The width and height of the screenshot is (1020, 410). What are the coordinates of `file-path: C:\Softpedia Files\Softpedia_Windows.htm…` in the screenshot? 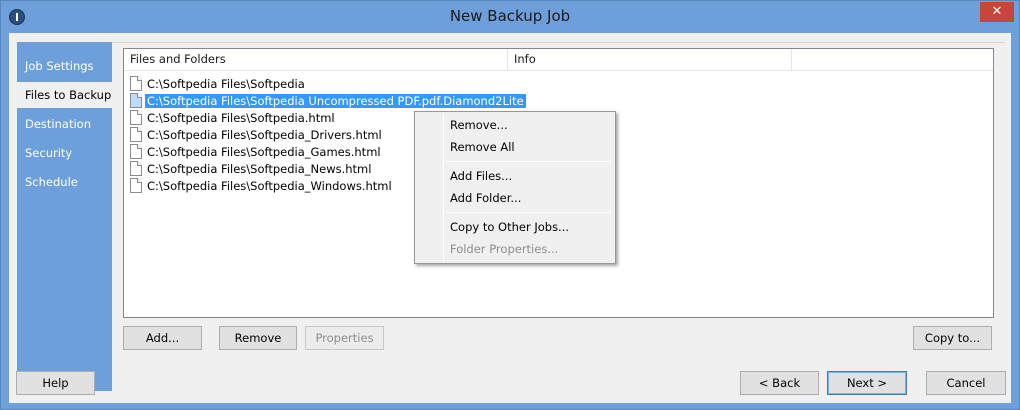 It's located at (269, 186).